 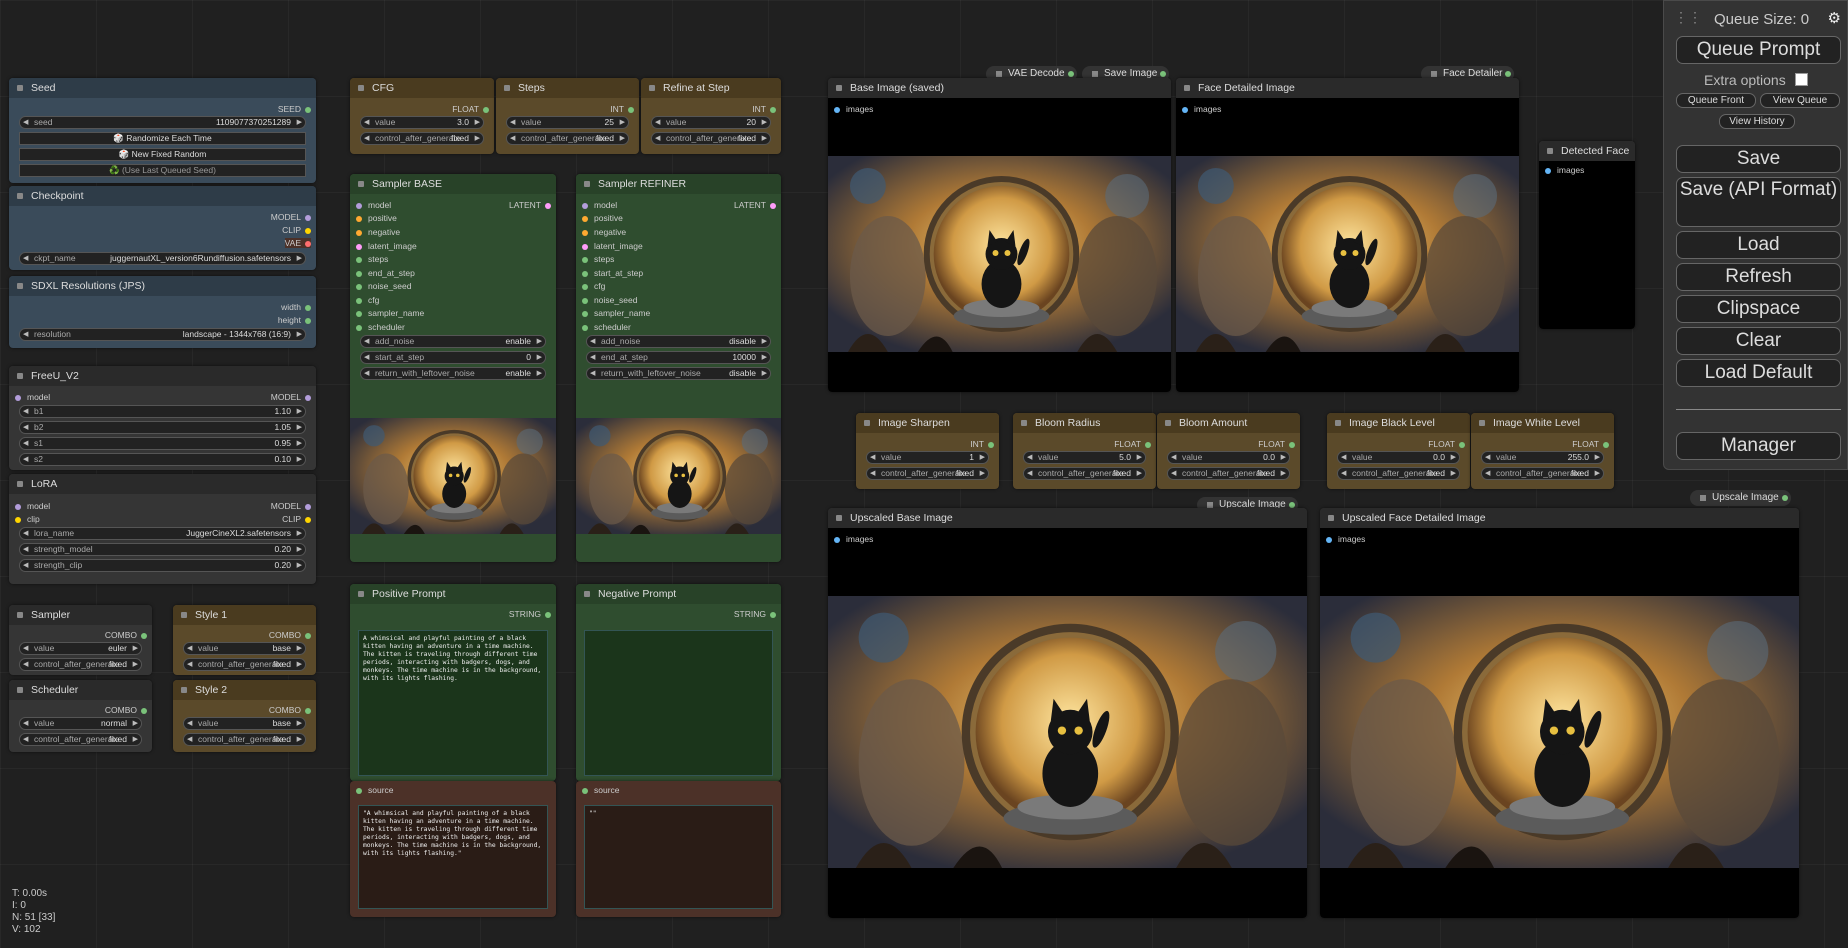 I want to click on lora-name-widget: lora_nameJuggerCineXL2.safetensors, so click(x=162, y=533).